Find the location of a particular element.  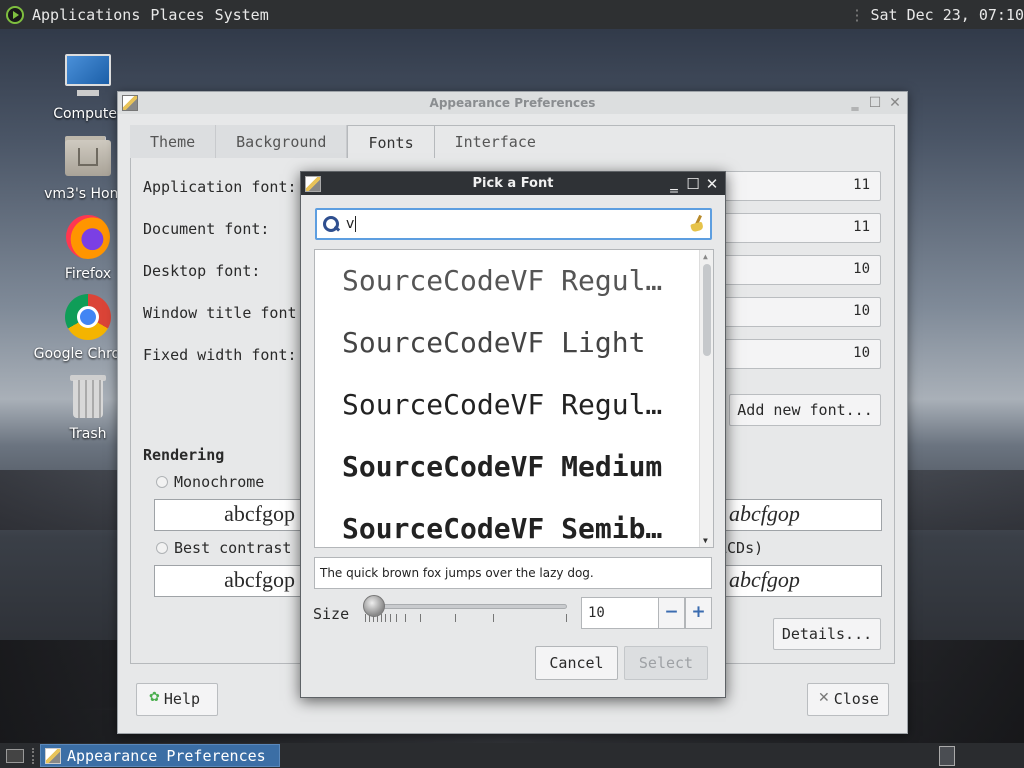

window-title-font-label: Window title font: is located at coordinates (224, 313).